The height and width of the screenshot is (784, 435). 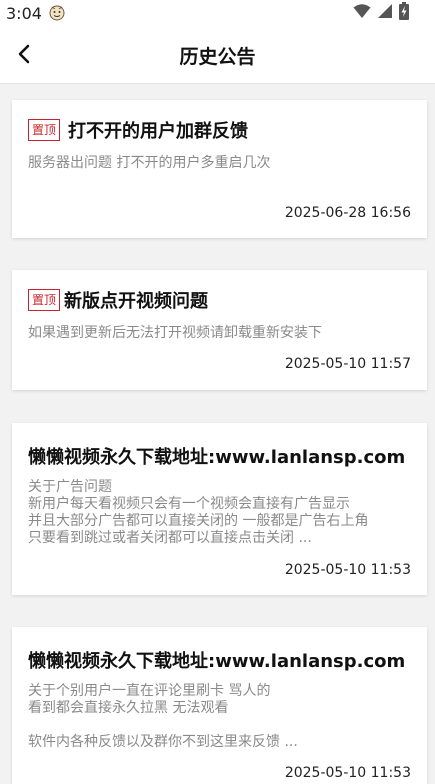 I want to click on wifi-icon, so click(x=362, y=13).